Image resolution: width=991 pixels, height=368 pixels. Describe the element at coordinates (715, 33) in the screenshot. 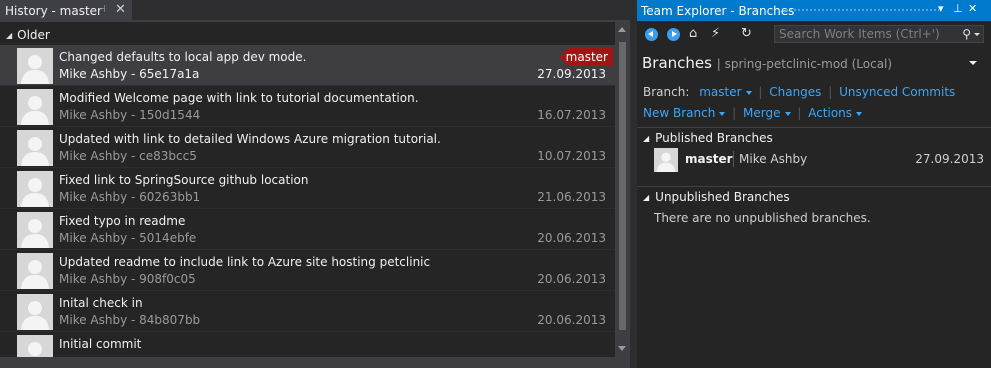

I see `connect-plug-icon: ⚡` at that location.